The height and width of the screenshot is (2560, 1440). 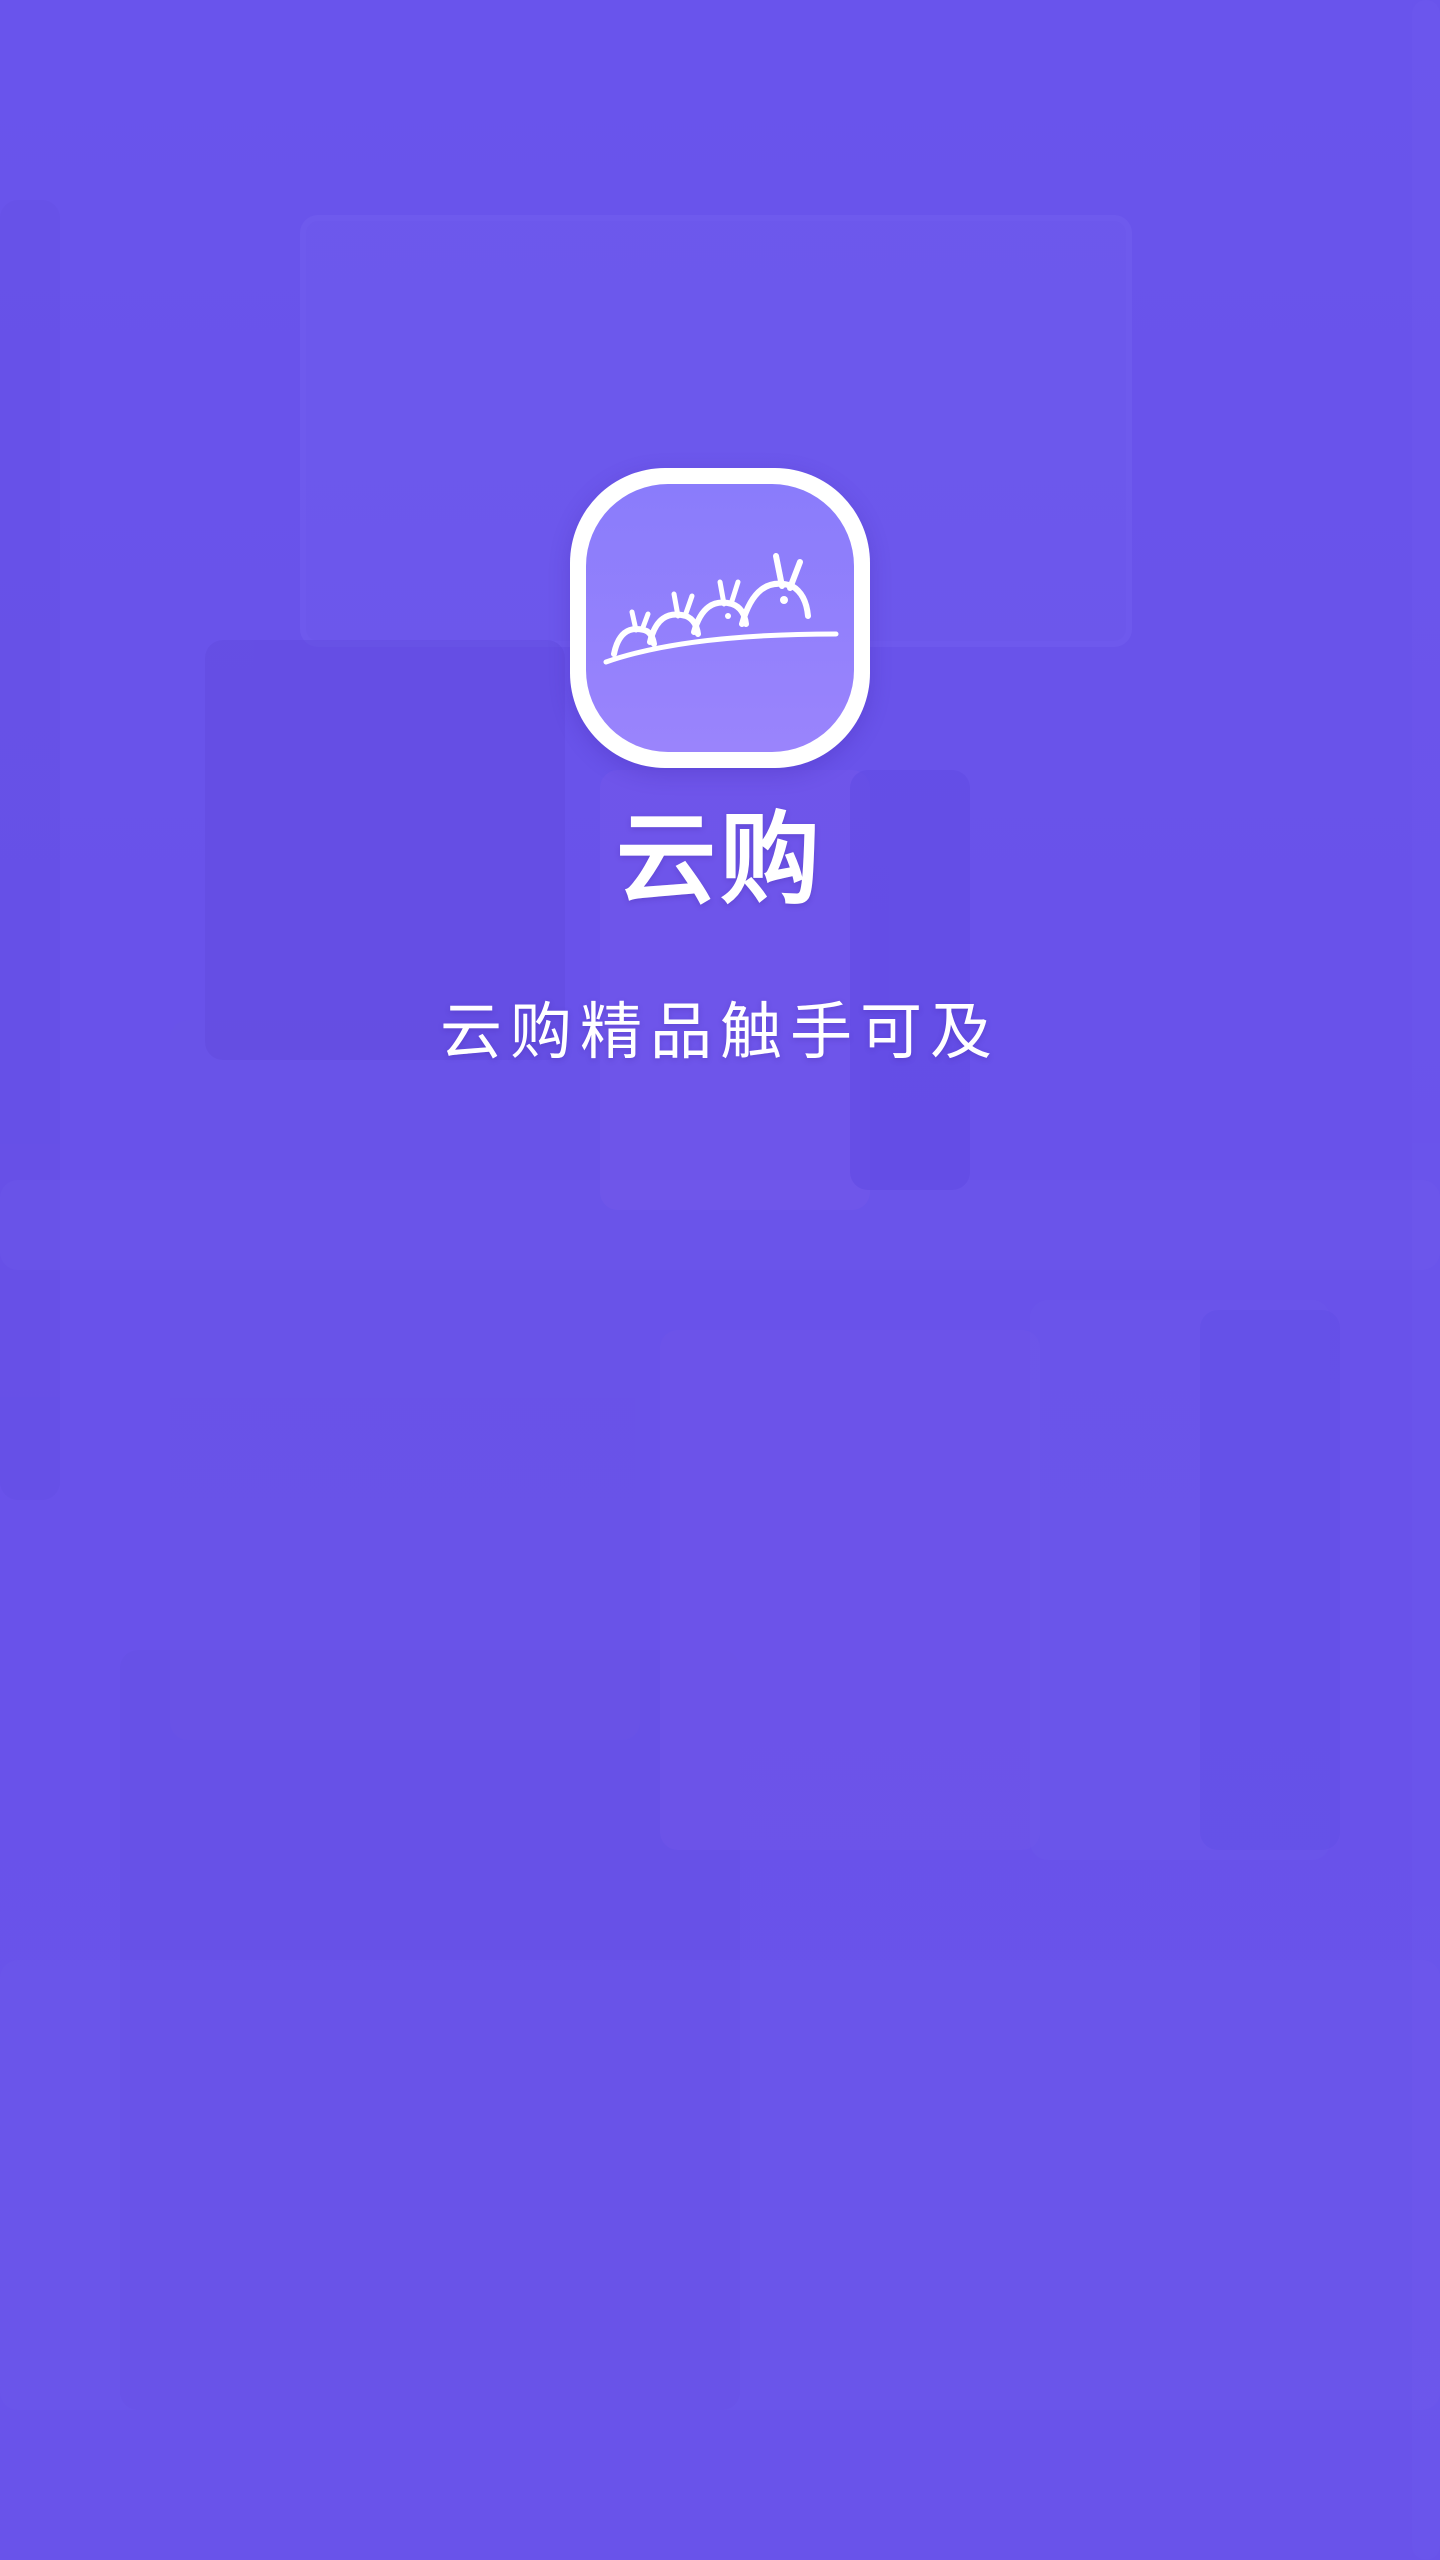 What do you see at coordinates (719, 1031) in the screenshot?
I see `tagline: 云购精品触手可及` at bounding box center [719, 1031].